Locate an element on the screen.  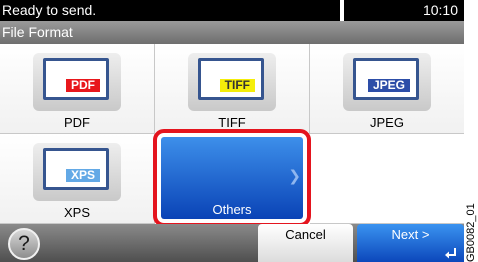
pdf-file-icon: PDF is located at coordinates (77, 82).